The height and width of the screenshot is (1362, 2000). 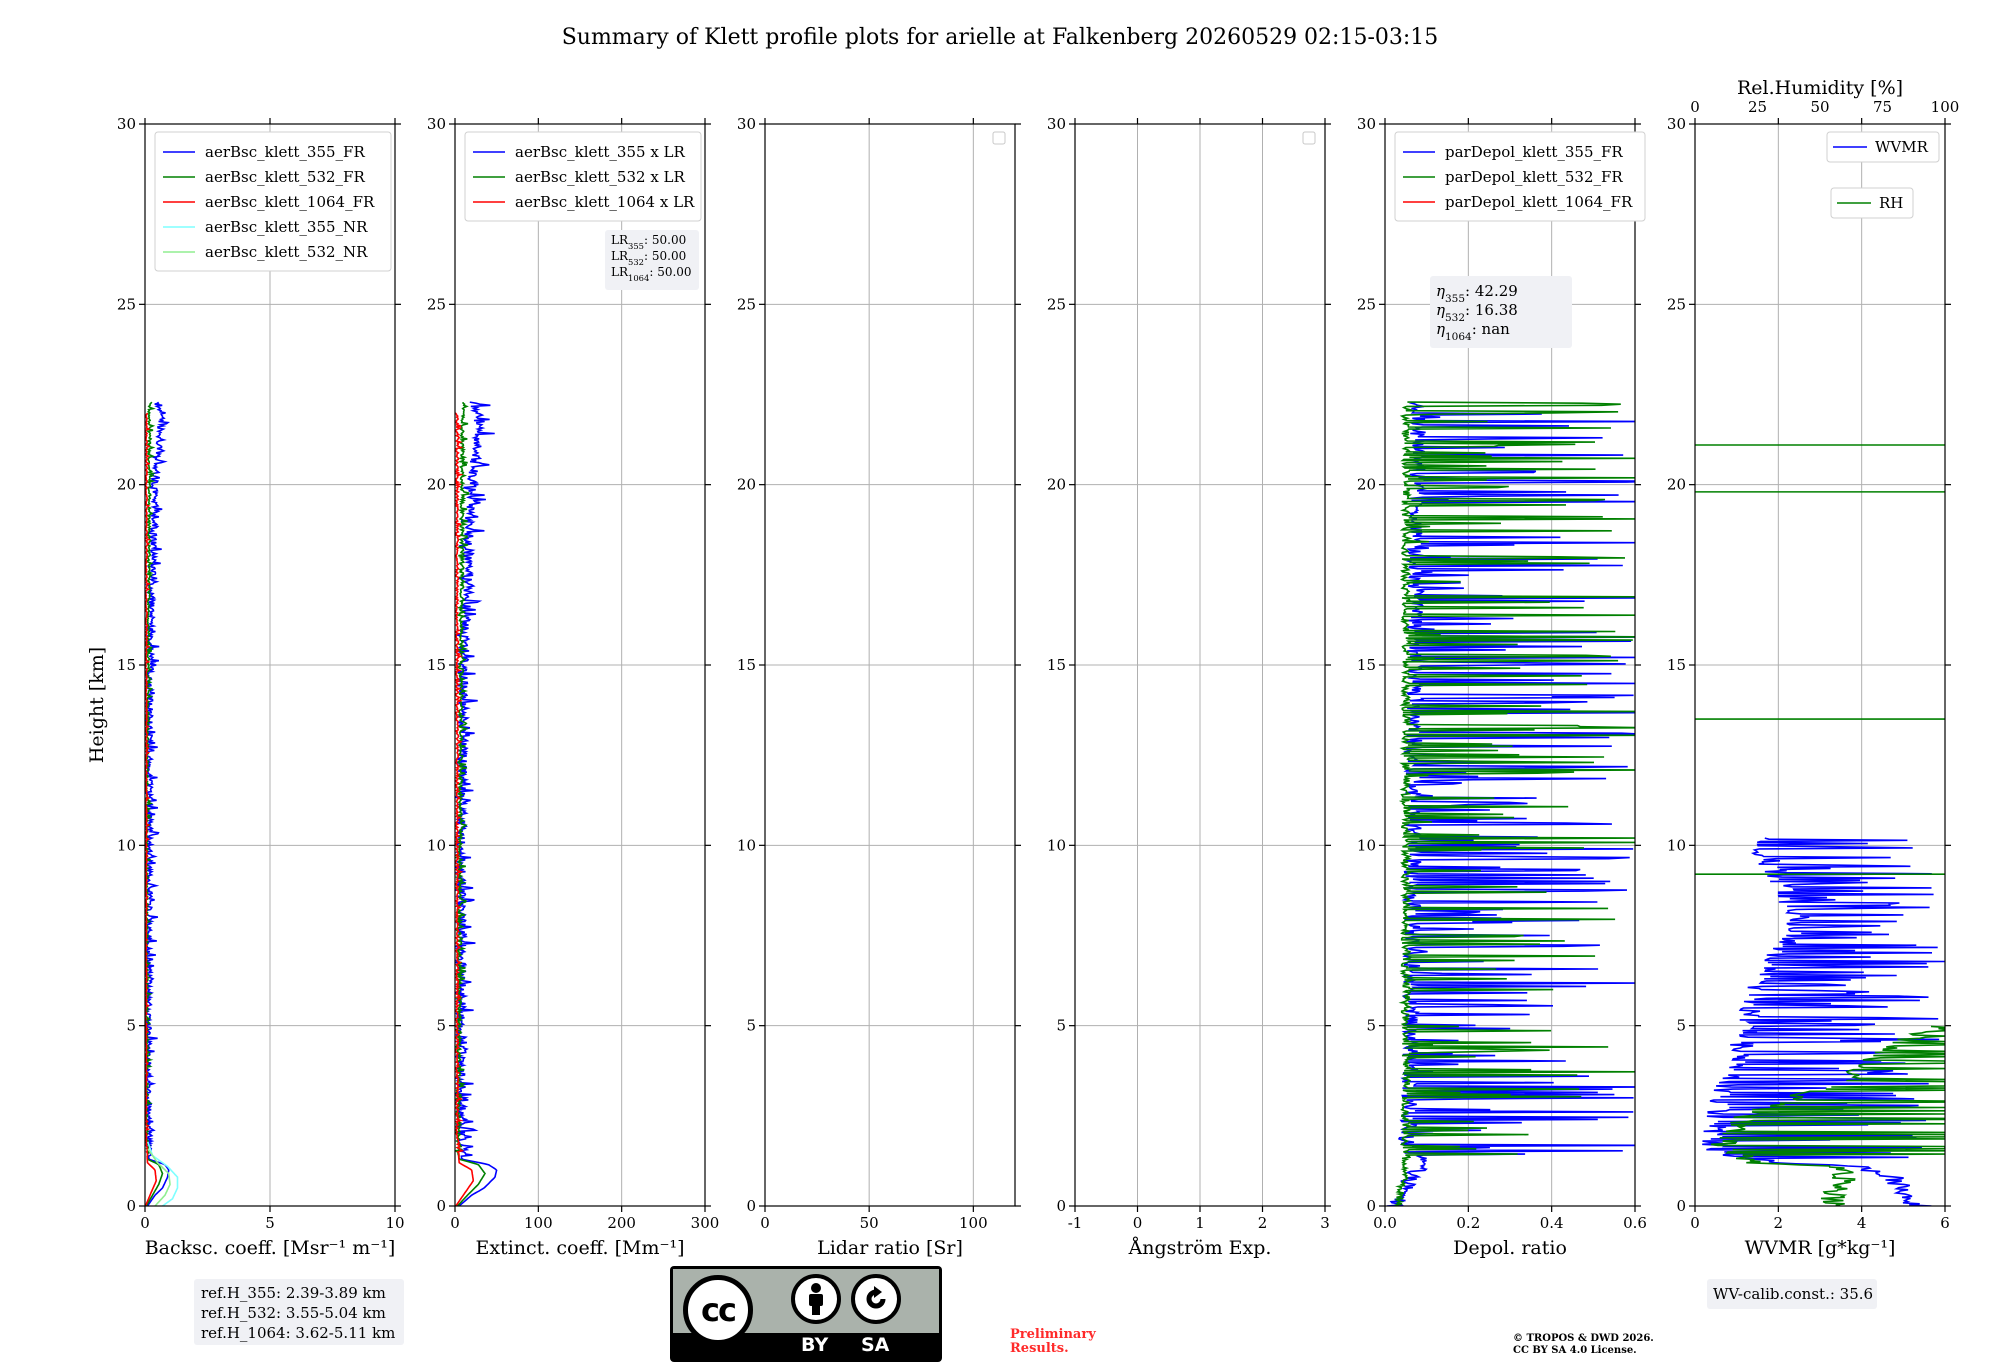 I want to click on annotation-subscript: 532, so click(x=636, y=262).